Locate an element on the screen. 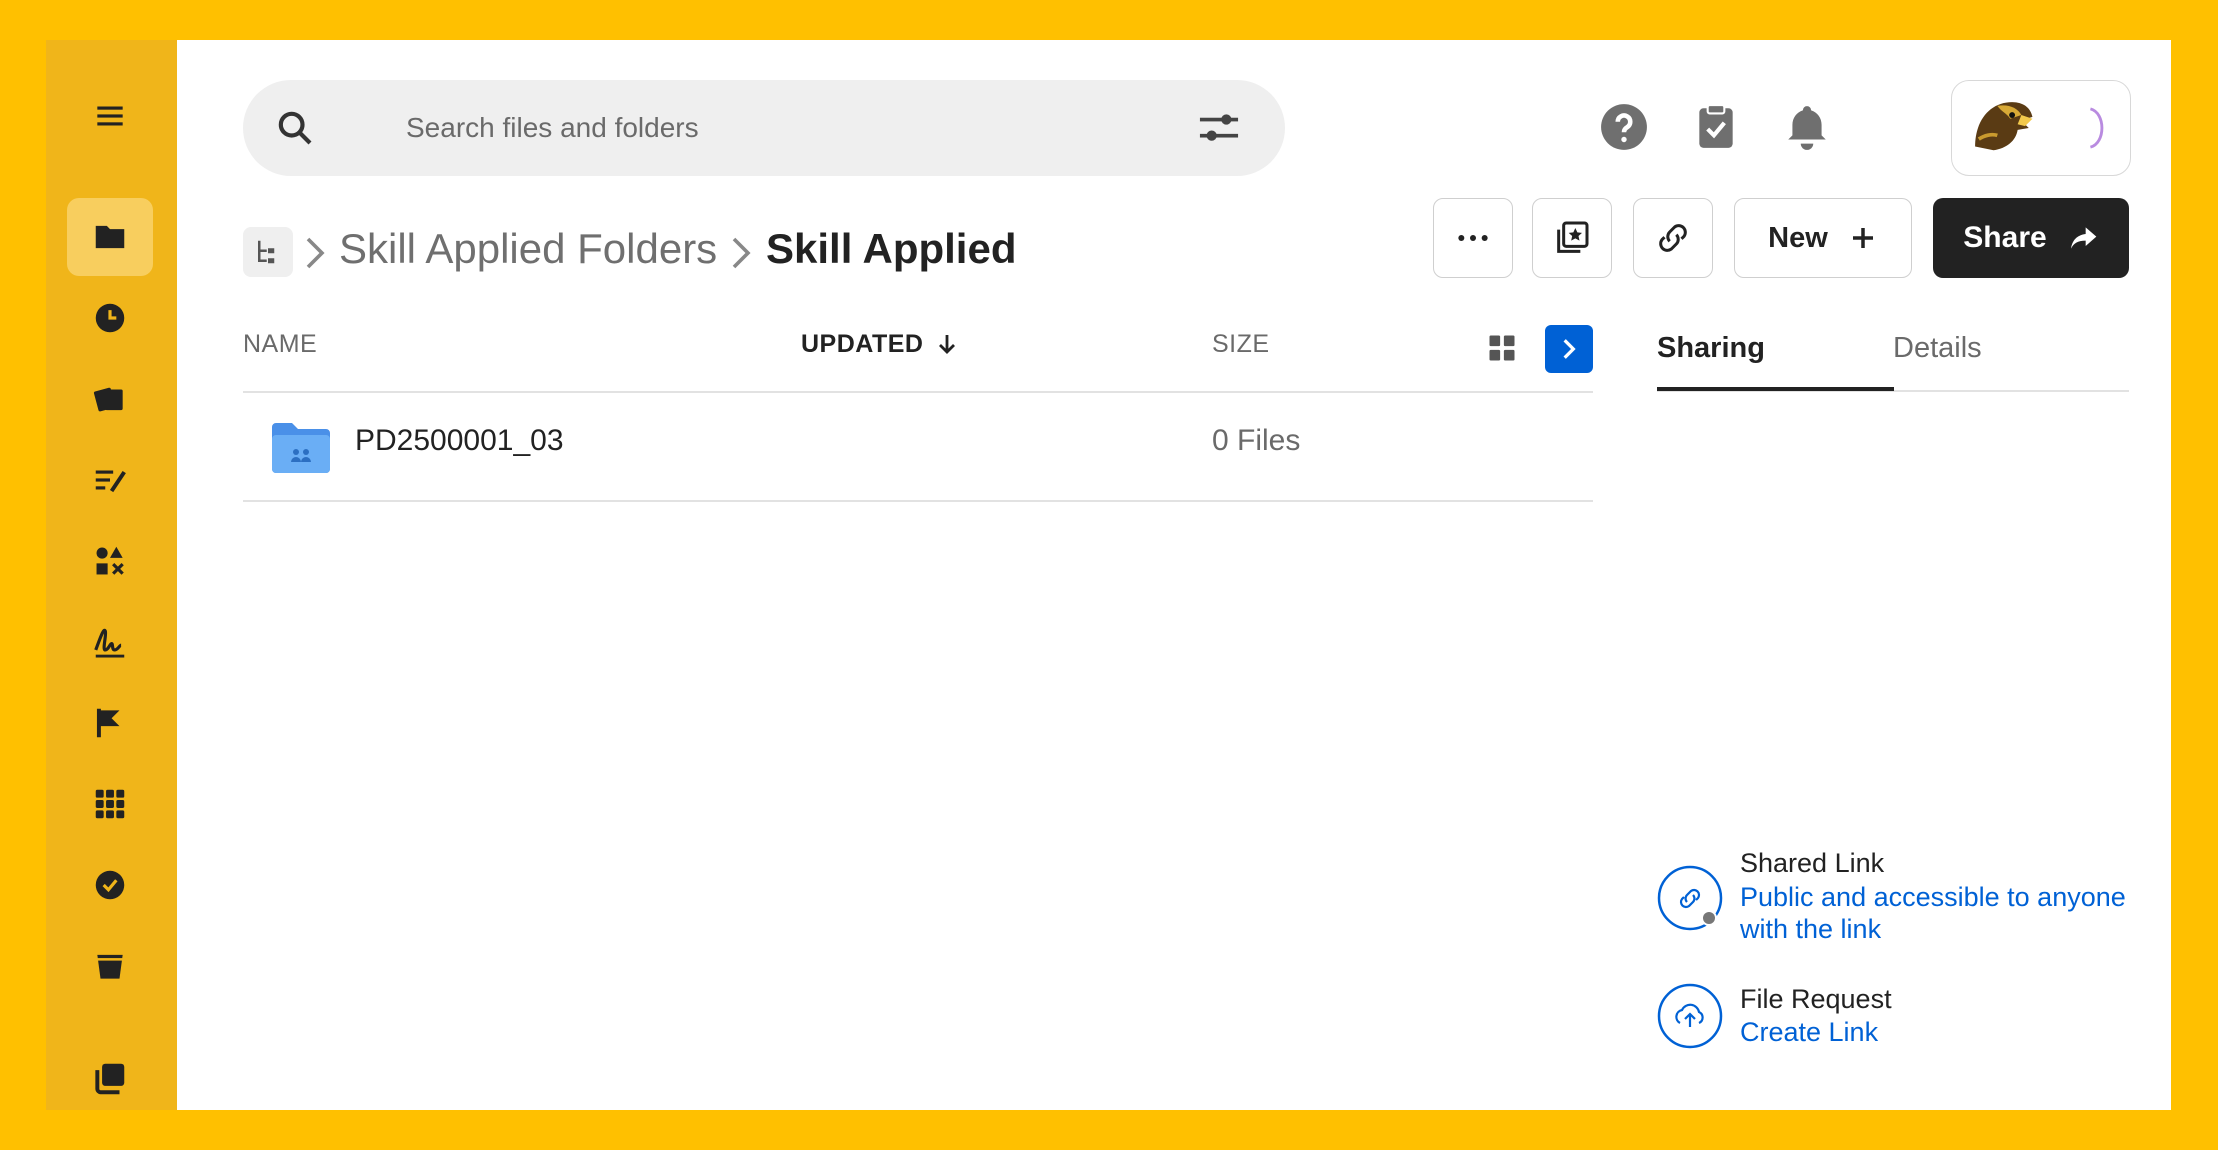 The image size is (2218, 1150). nav-recents is located at coordinates (110, 318).